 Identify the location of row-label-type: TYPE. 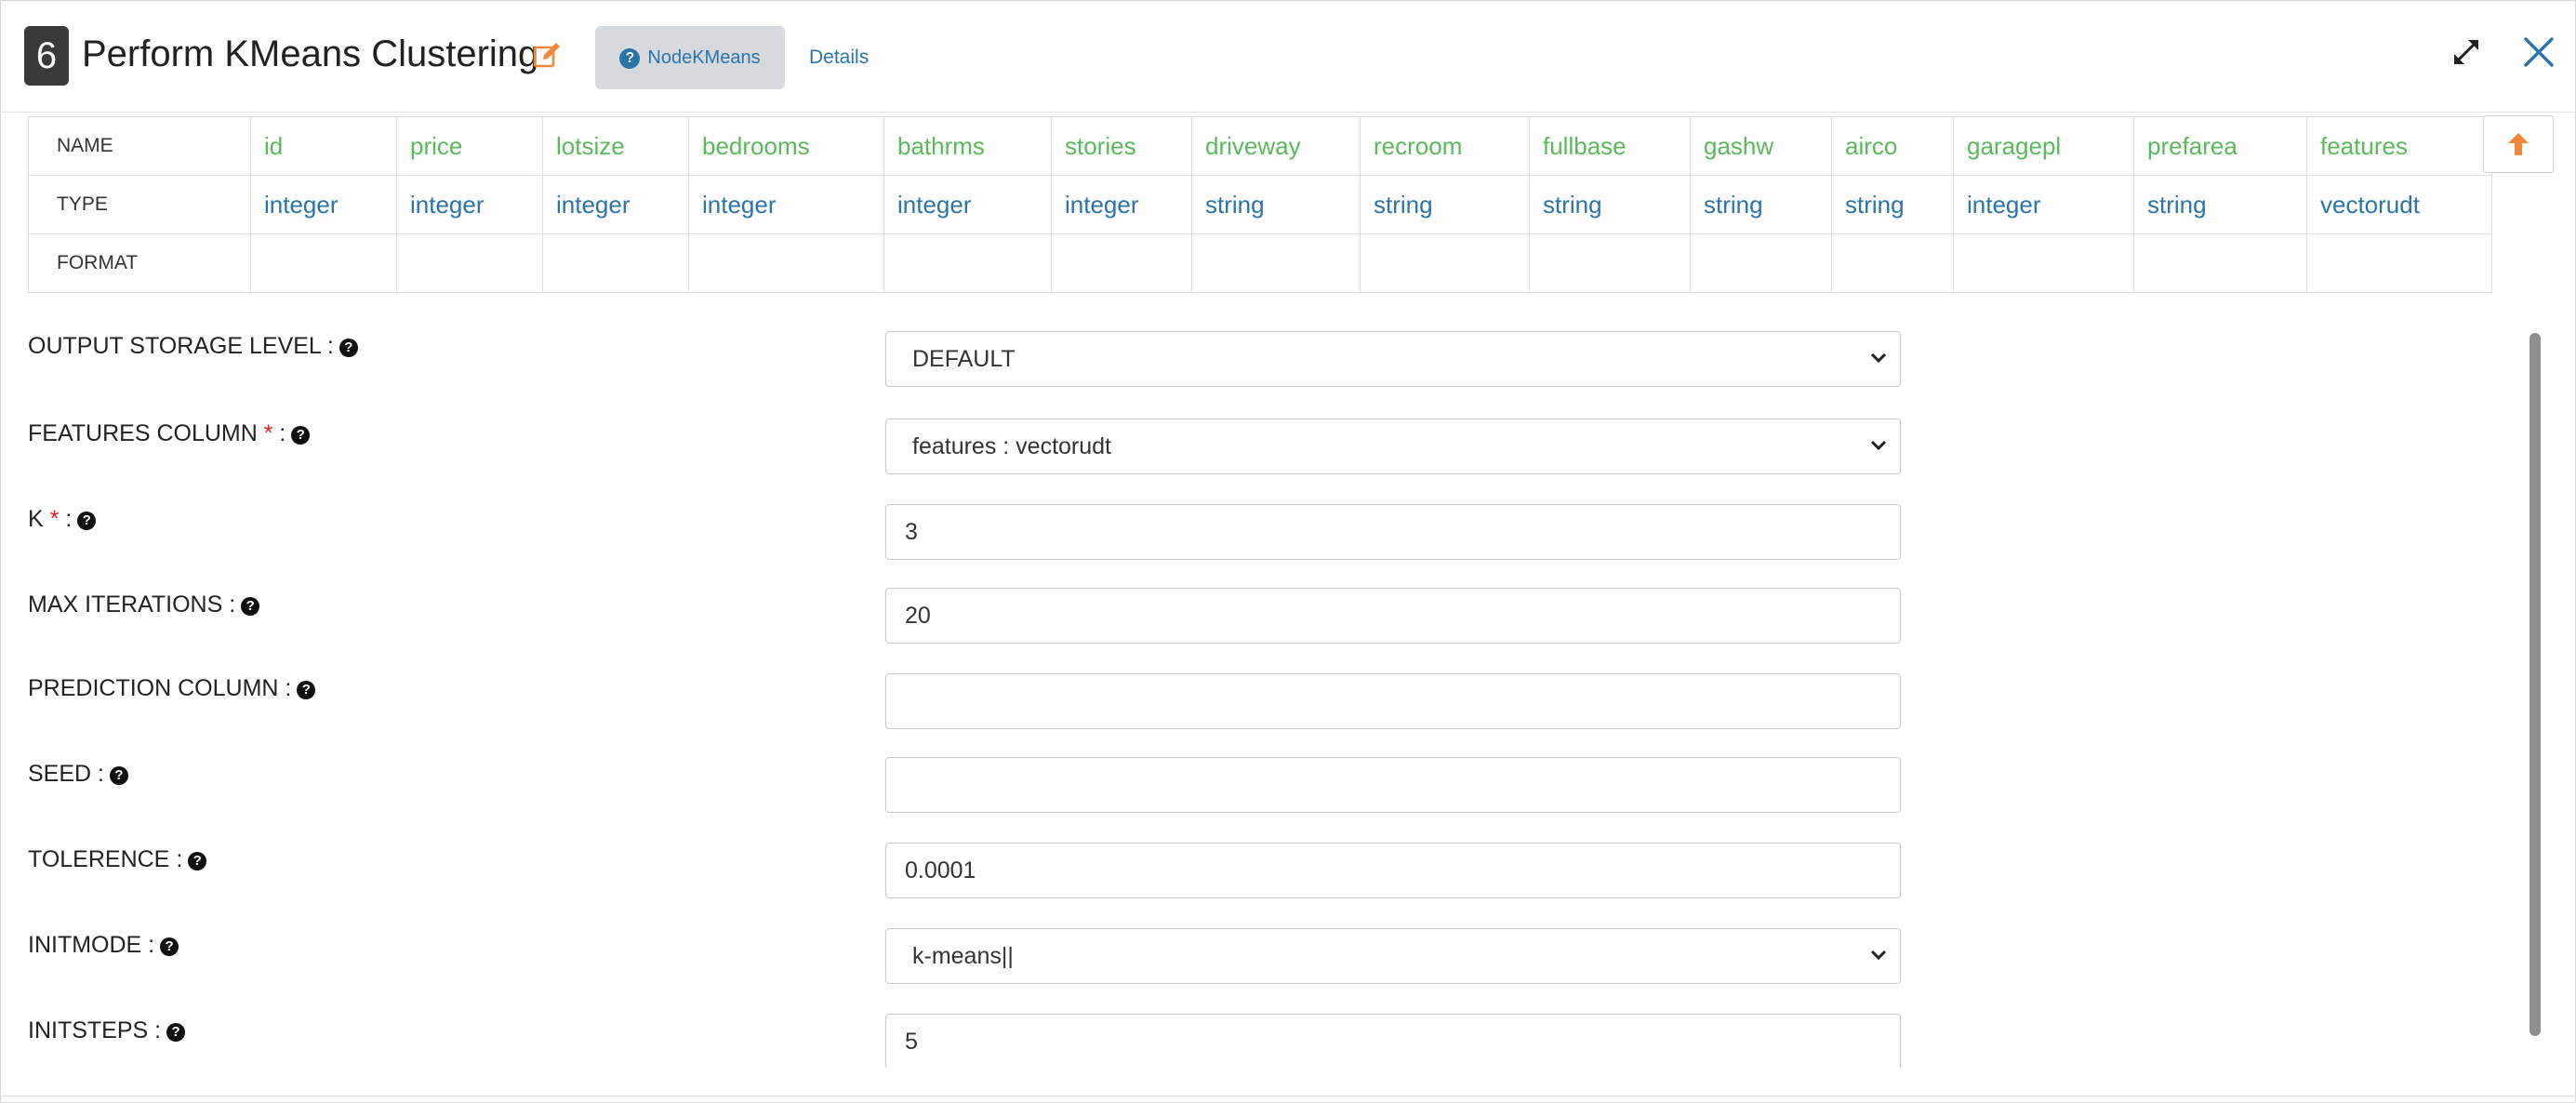
(139, 204).